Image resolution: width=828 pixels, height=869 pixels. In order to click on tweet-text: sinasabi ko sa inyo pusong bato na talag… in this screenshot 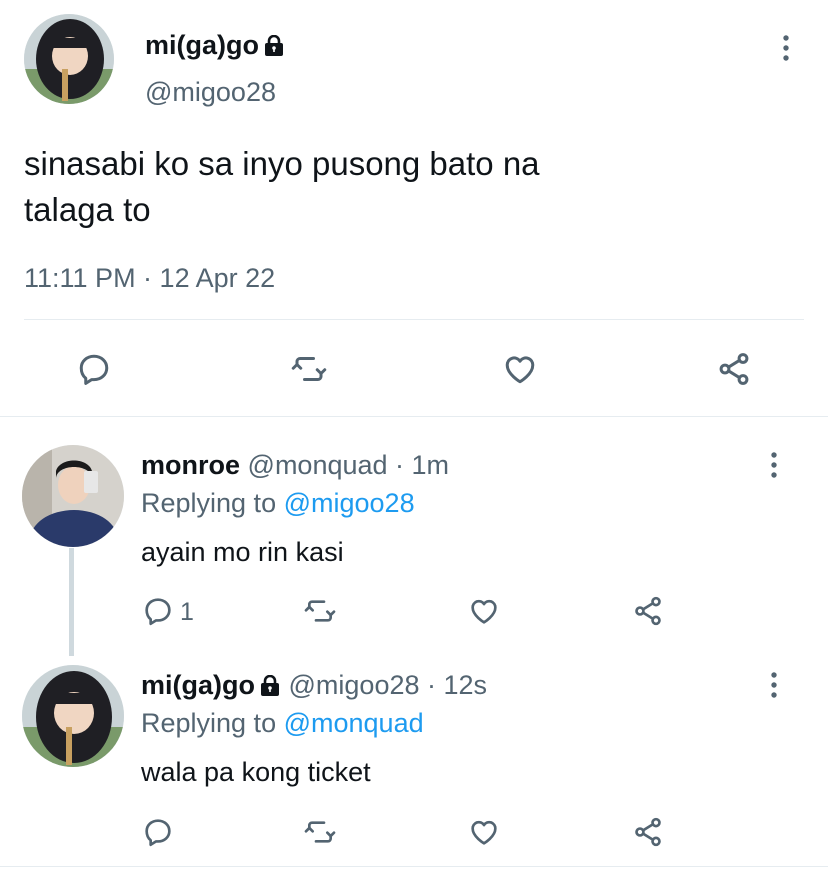, I will do `click(282, 187)`.